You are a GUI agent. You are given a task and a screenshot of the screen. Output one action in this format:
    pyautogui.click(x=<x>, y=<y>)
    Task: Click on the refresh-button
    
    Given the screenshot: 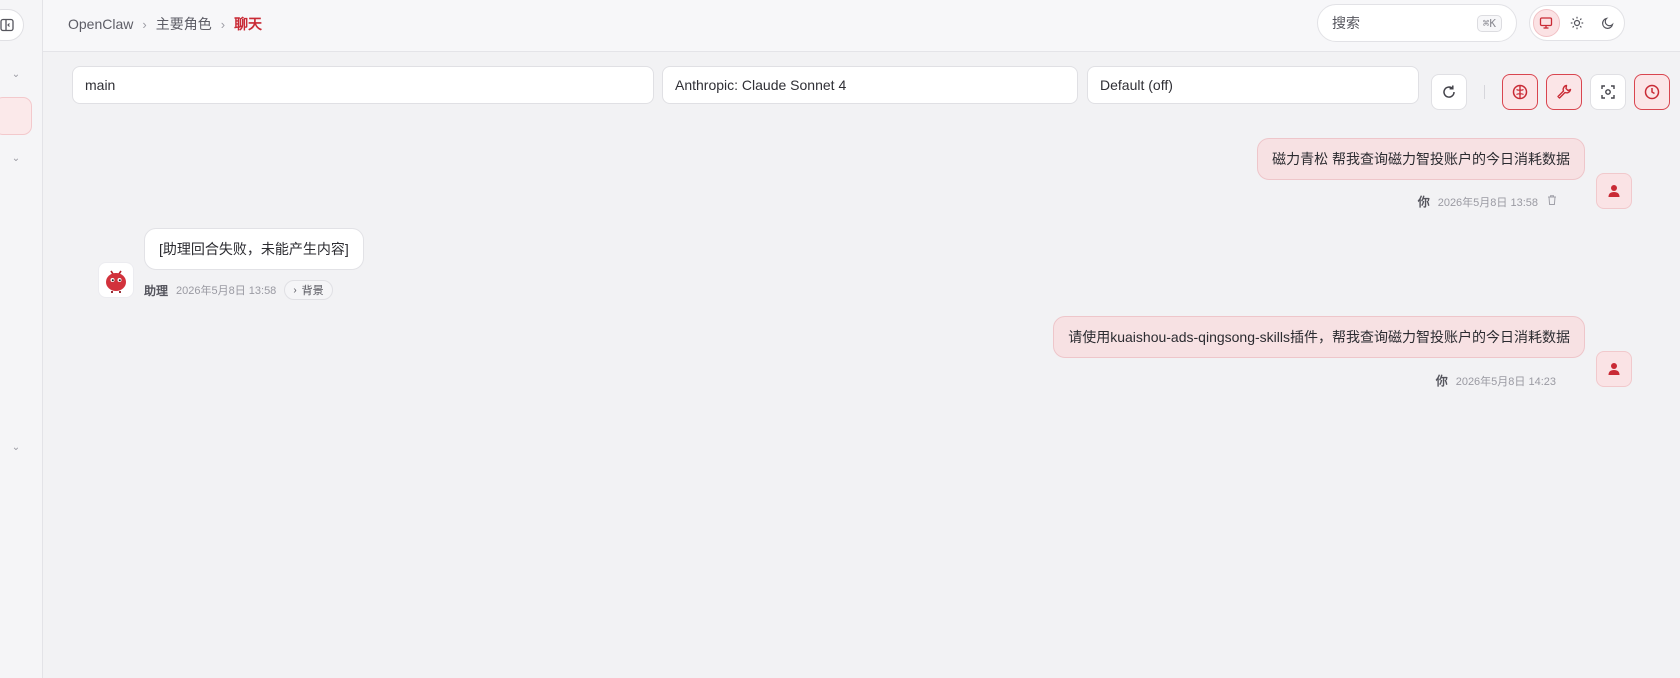 What is the action you would take?
    pyautogui.click(x=1449, y=92)
    